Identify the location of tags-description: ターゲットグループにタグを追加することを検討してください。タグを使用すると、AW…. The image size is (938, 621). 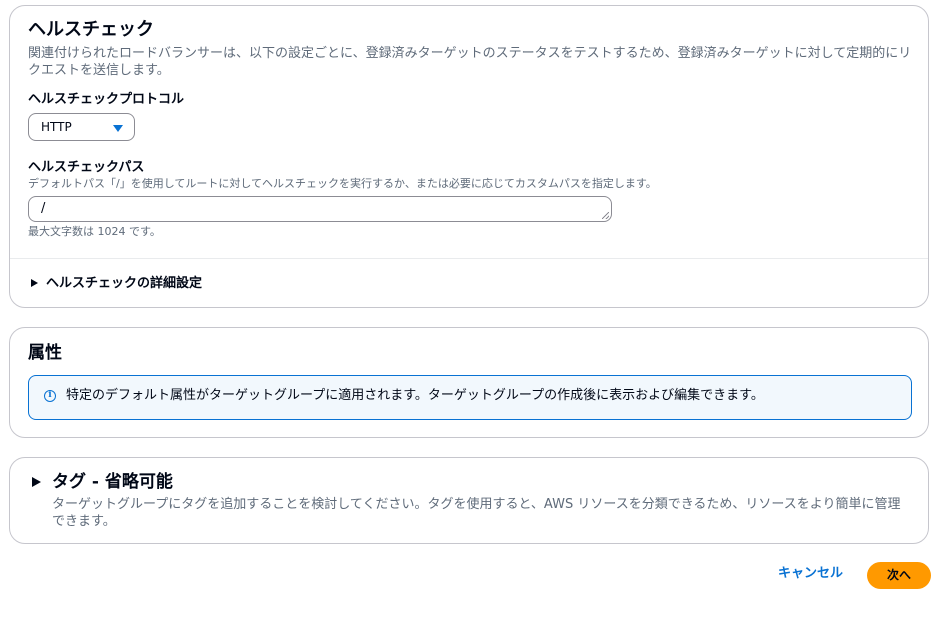
(476, 513).